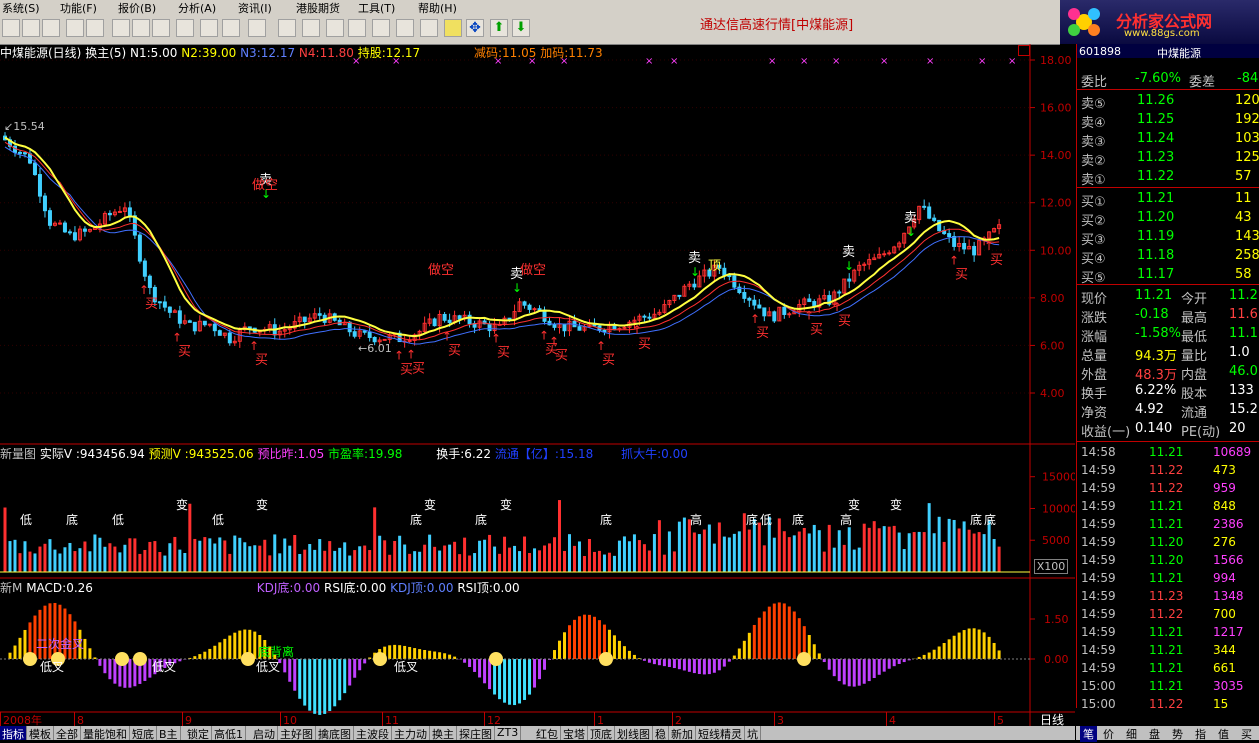 This screenshot has height=743, width=1259. Describe the element at coordinates (143, 733) in the screenshot. I see `tab-formula: 短底` at that location.